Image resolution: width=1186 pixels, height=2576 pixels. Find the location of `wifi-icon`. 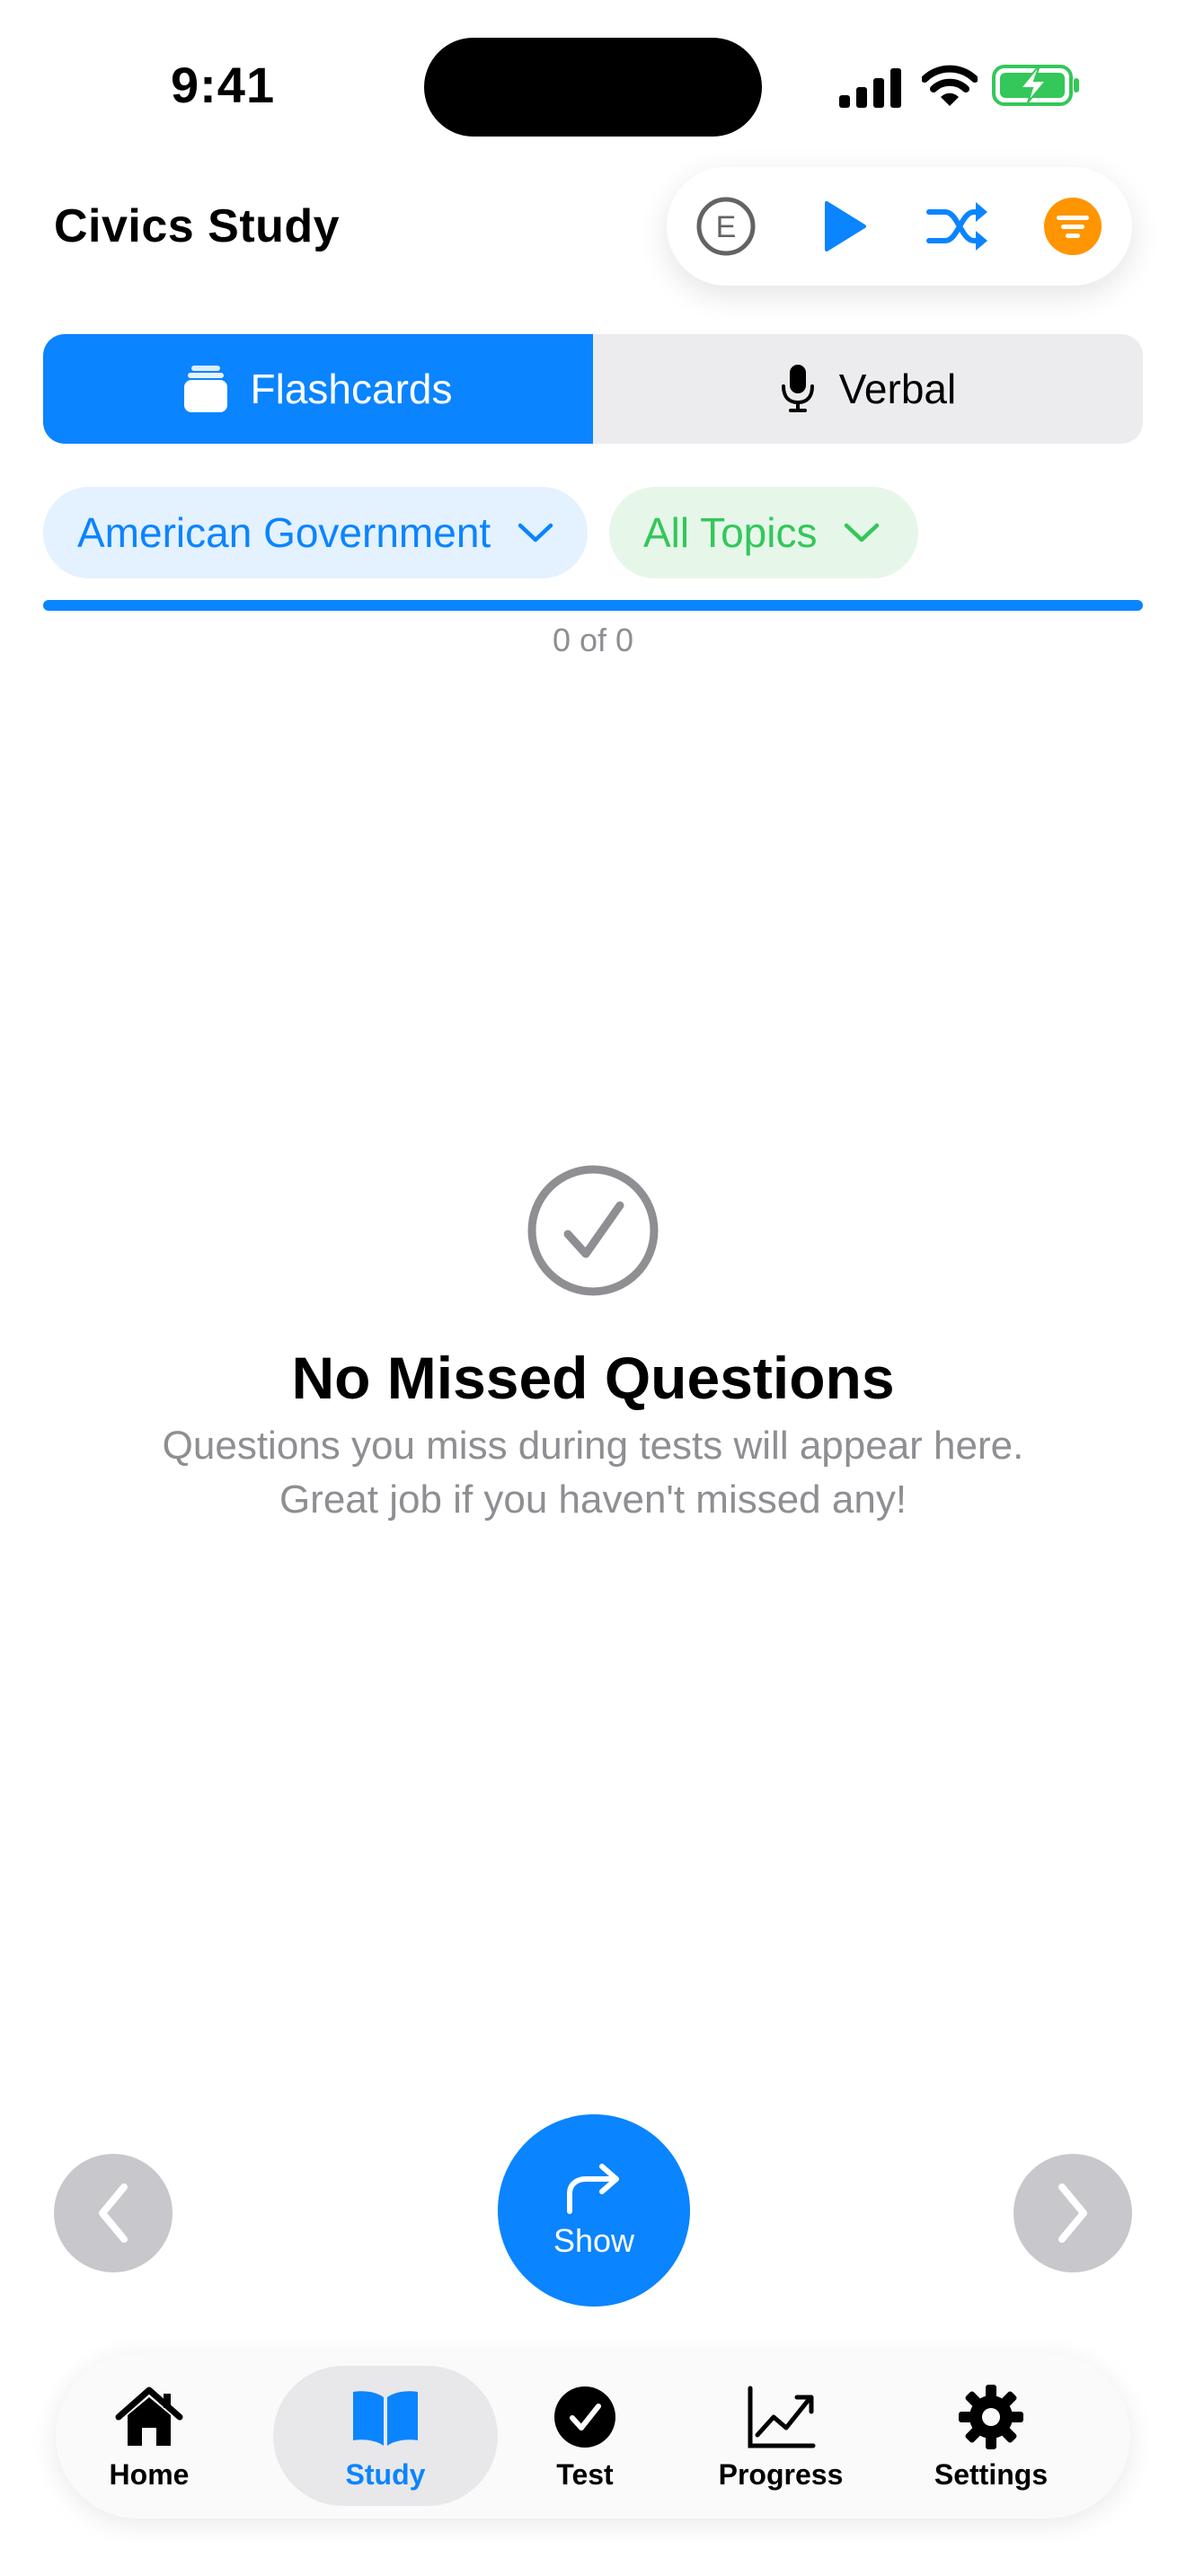

wifi-icon is located at coordinates (950, 85).